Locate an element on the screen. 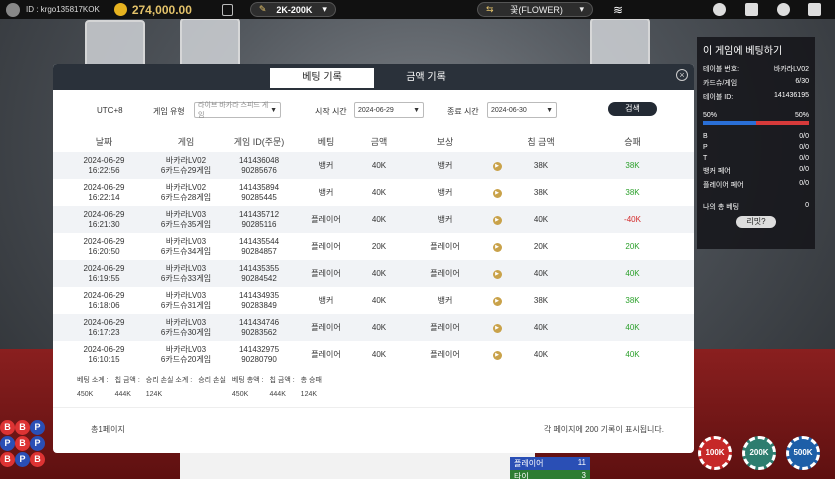 Image resolution: width=835 pixels, height=479 pixels. modal-header: 베팅 기록 금액 기록 × is located at coordinates (373, 77).